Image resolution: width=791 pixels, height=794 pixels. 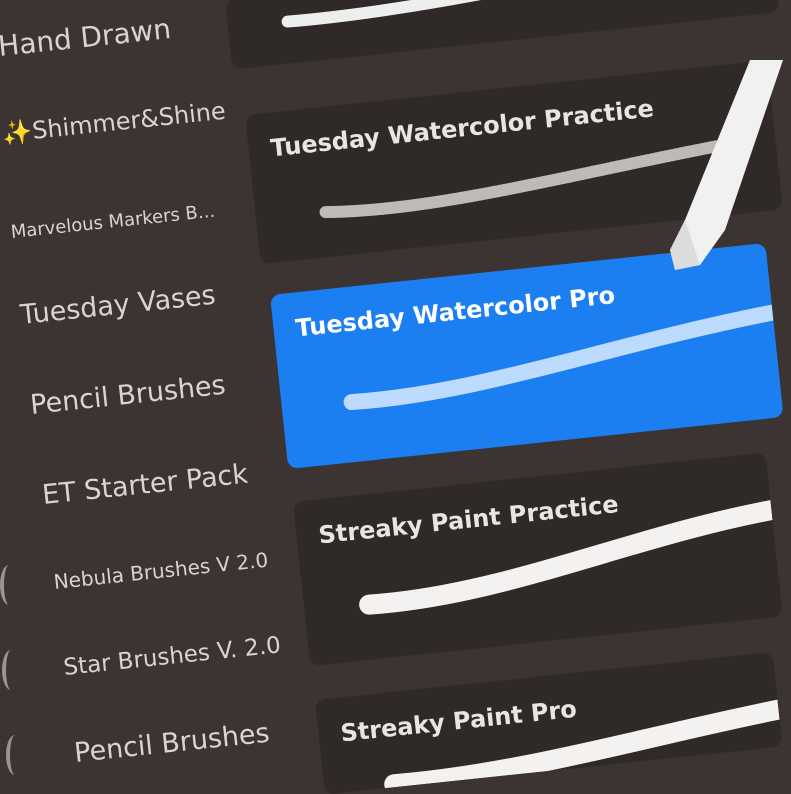 What do you see at coordinates (17, 132) in the screenshot?
I see `sparkles-icon: ✨` at bounding box center [17, 132].